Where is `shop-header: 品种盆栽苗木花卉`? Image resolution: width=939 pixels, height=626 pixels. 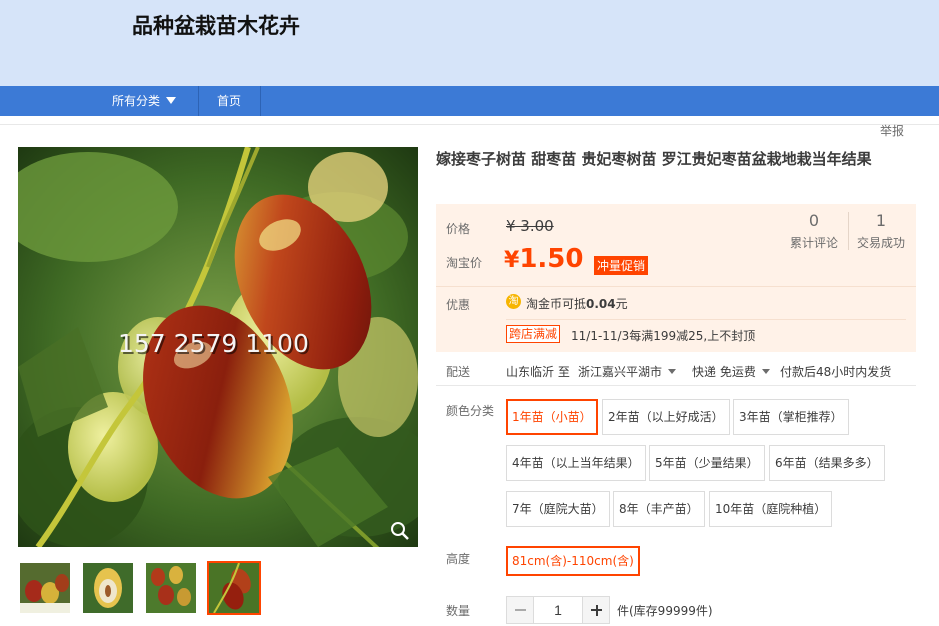 shop-header: 品种盆栽苗木花卉 is located at coordinates (469, 43).